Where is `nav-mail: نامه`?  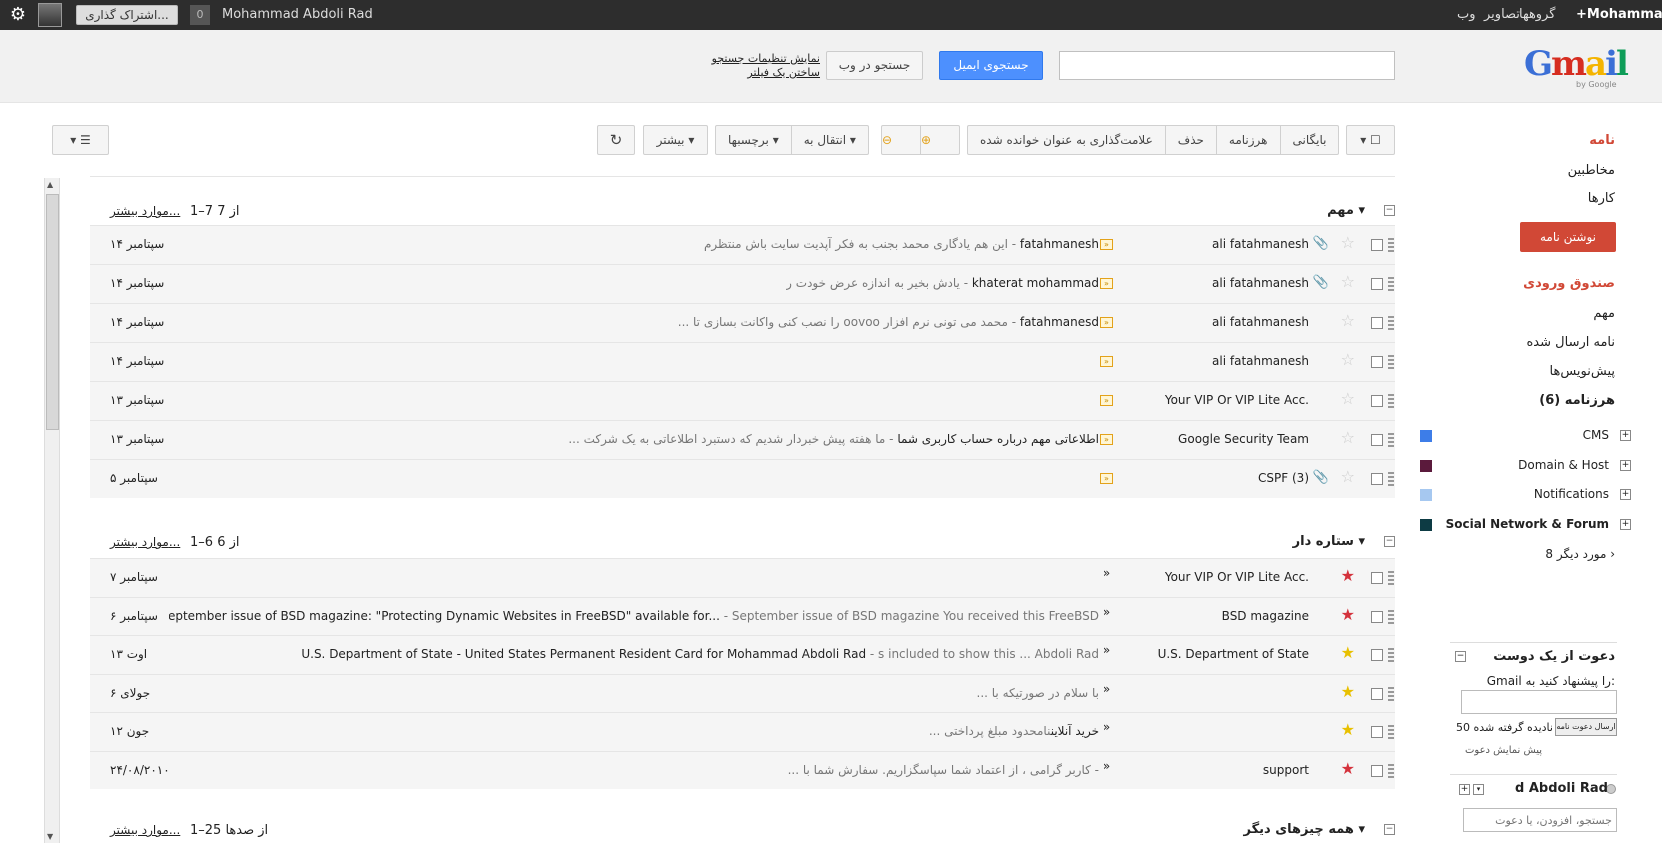 nav-mail: نامه is located at coordinates (1602, 140).